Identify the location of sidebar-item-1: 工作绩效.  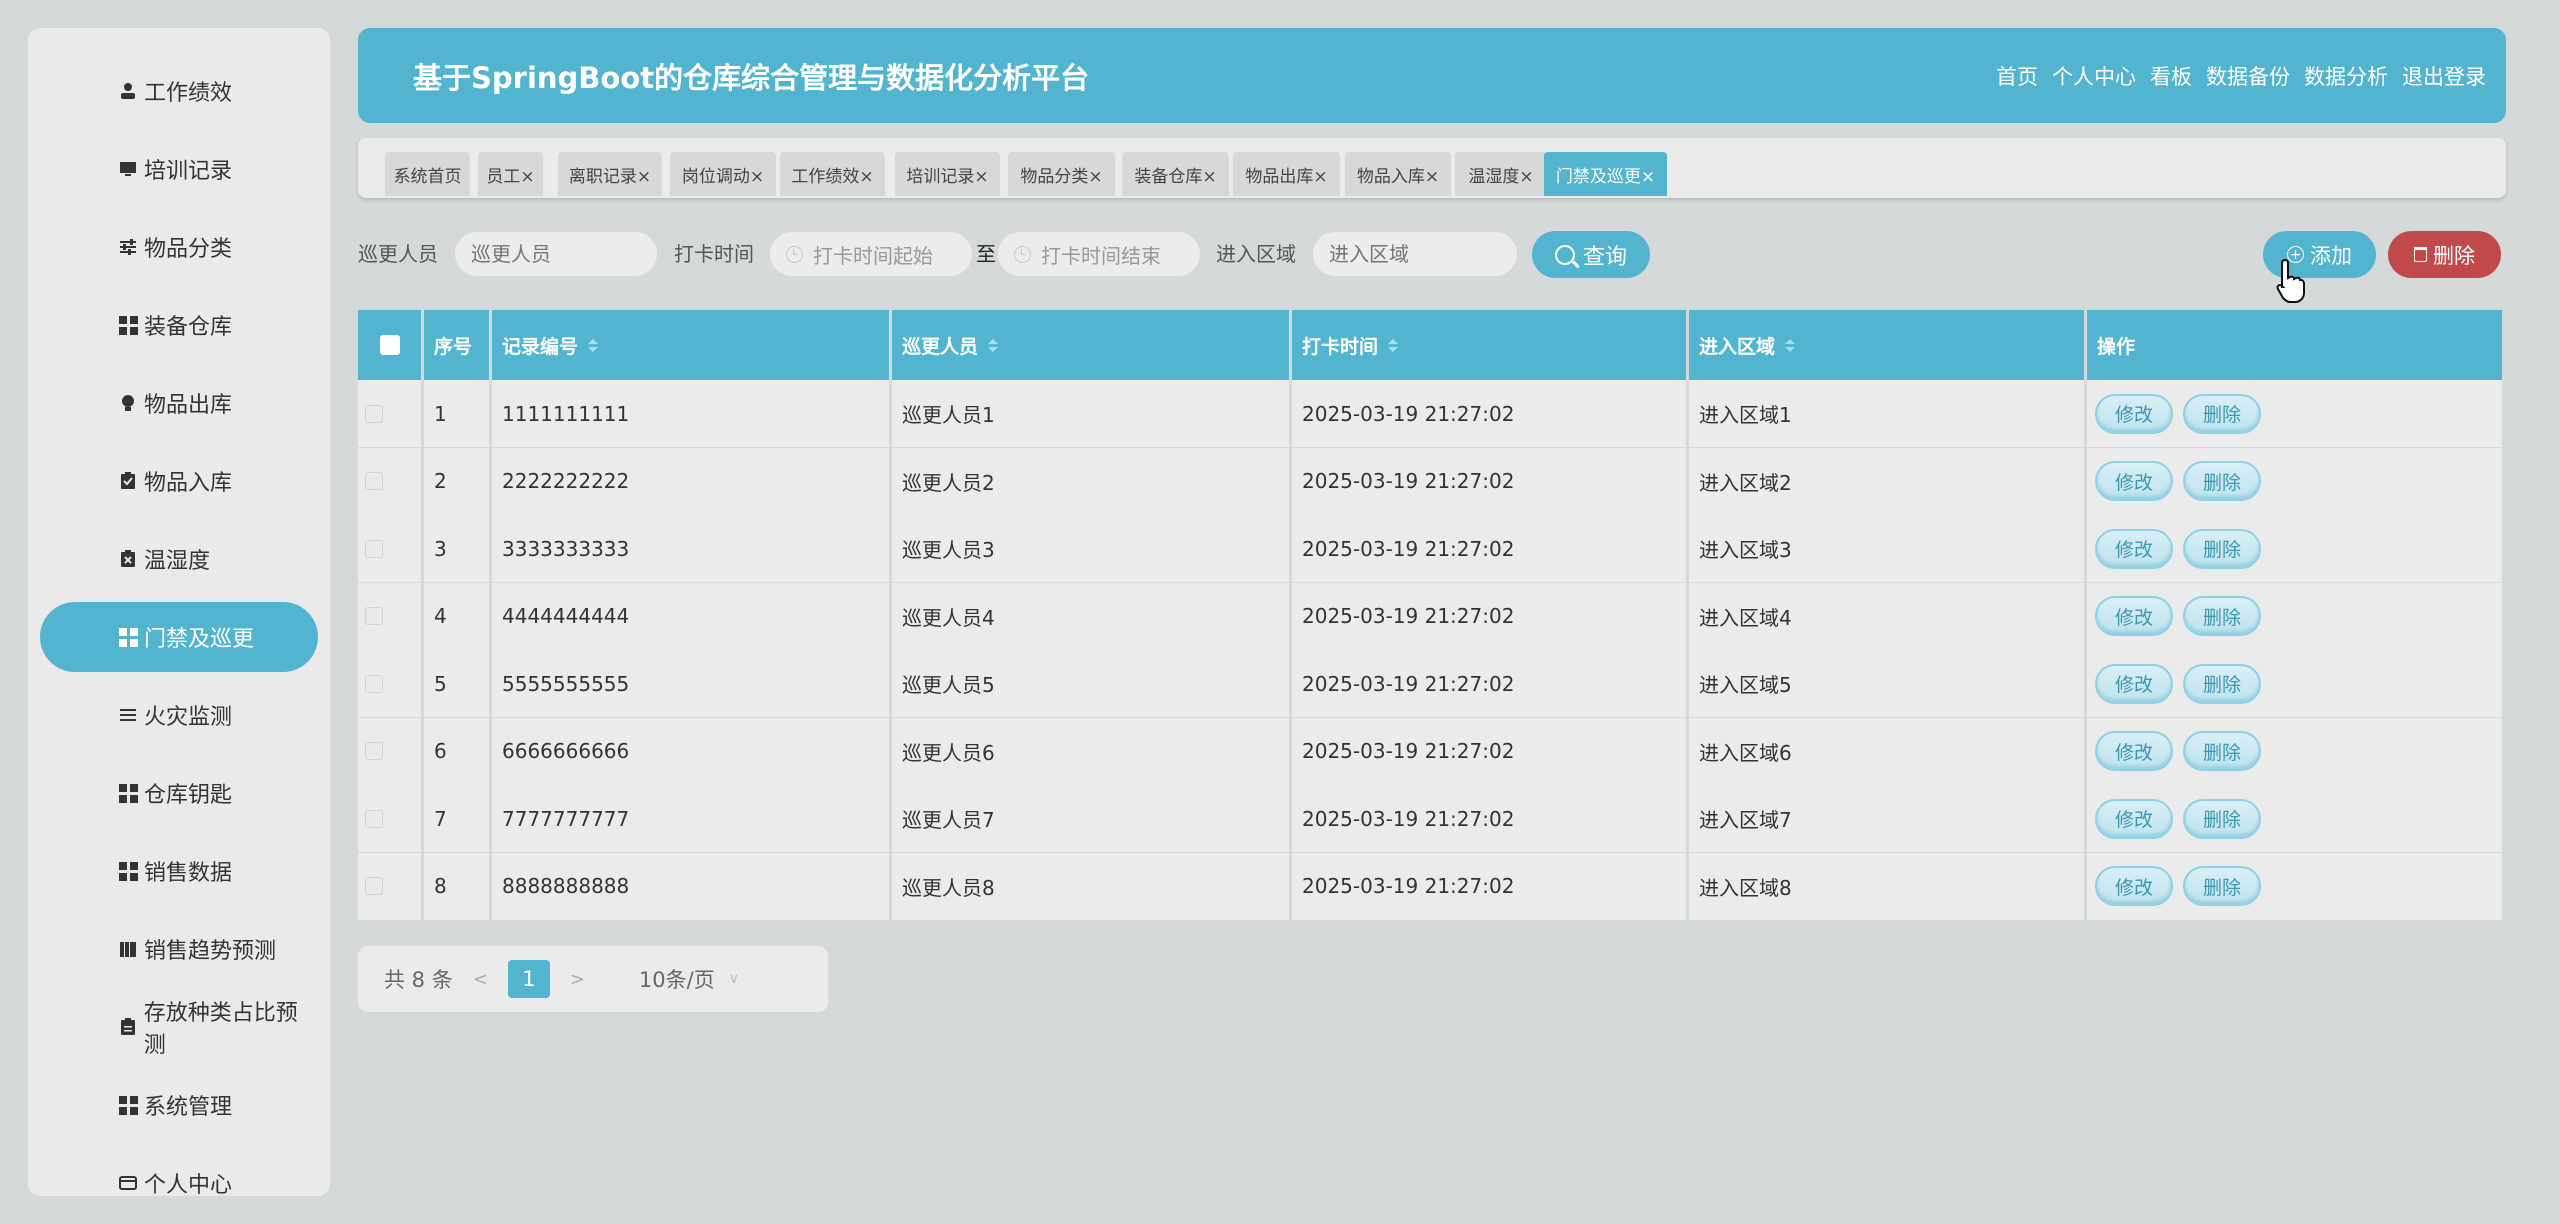
(179, 91).